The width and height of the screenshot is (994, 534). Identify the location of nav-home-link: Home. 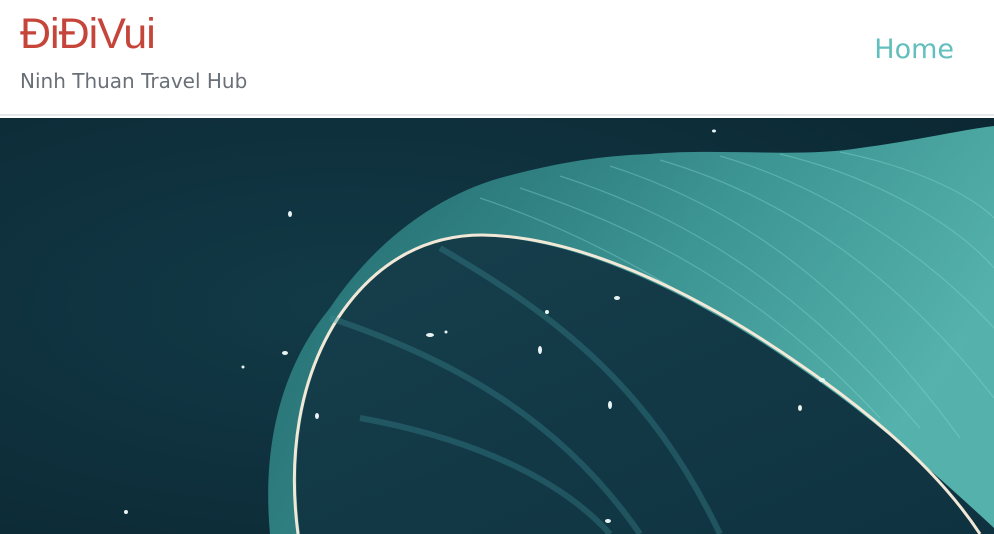
(914, 49).